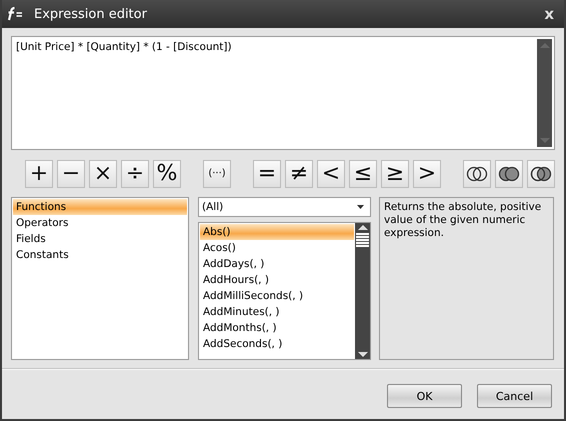 This screenshot has height=421, width=566. What do you see at coordinates (360, 207) in the screenshot?
I see `caret-icon` at bounding box center [360, 207].